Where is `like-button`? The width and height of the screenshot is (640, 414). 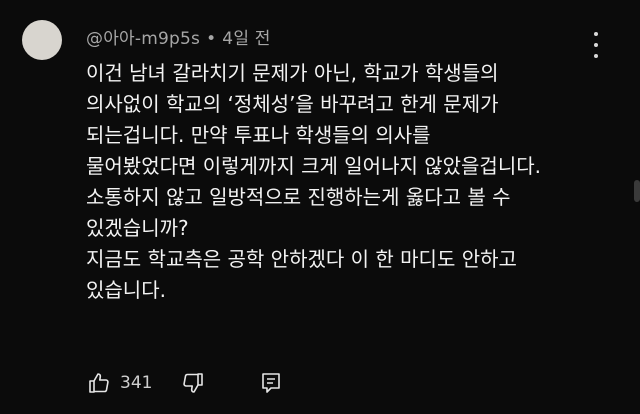
like-button is located at coordinates (99, 383).